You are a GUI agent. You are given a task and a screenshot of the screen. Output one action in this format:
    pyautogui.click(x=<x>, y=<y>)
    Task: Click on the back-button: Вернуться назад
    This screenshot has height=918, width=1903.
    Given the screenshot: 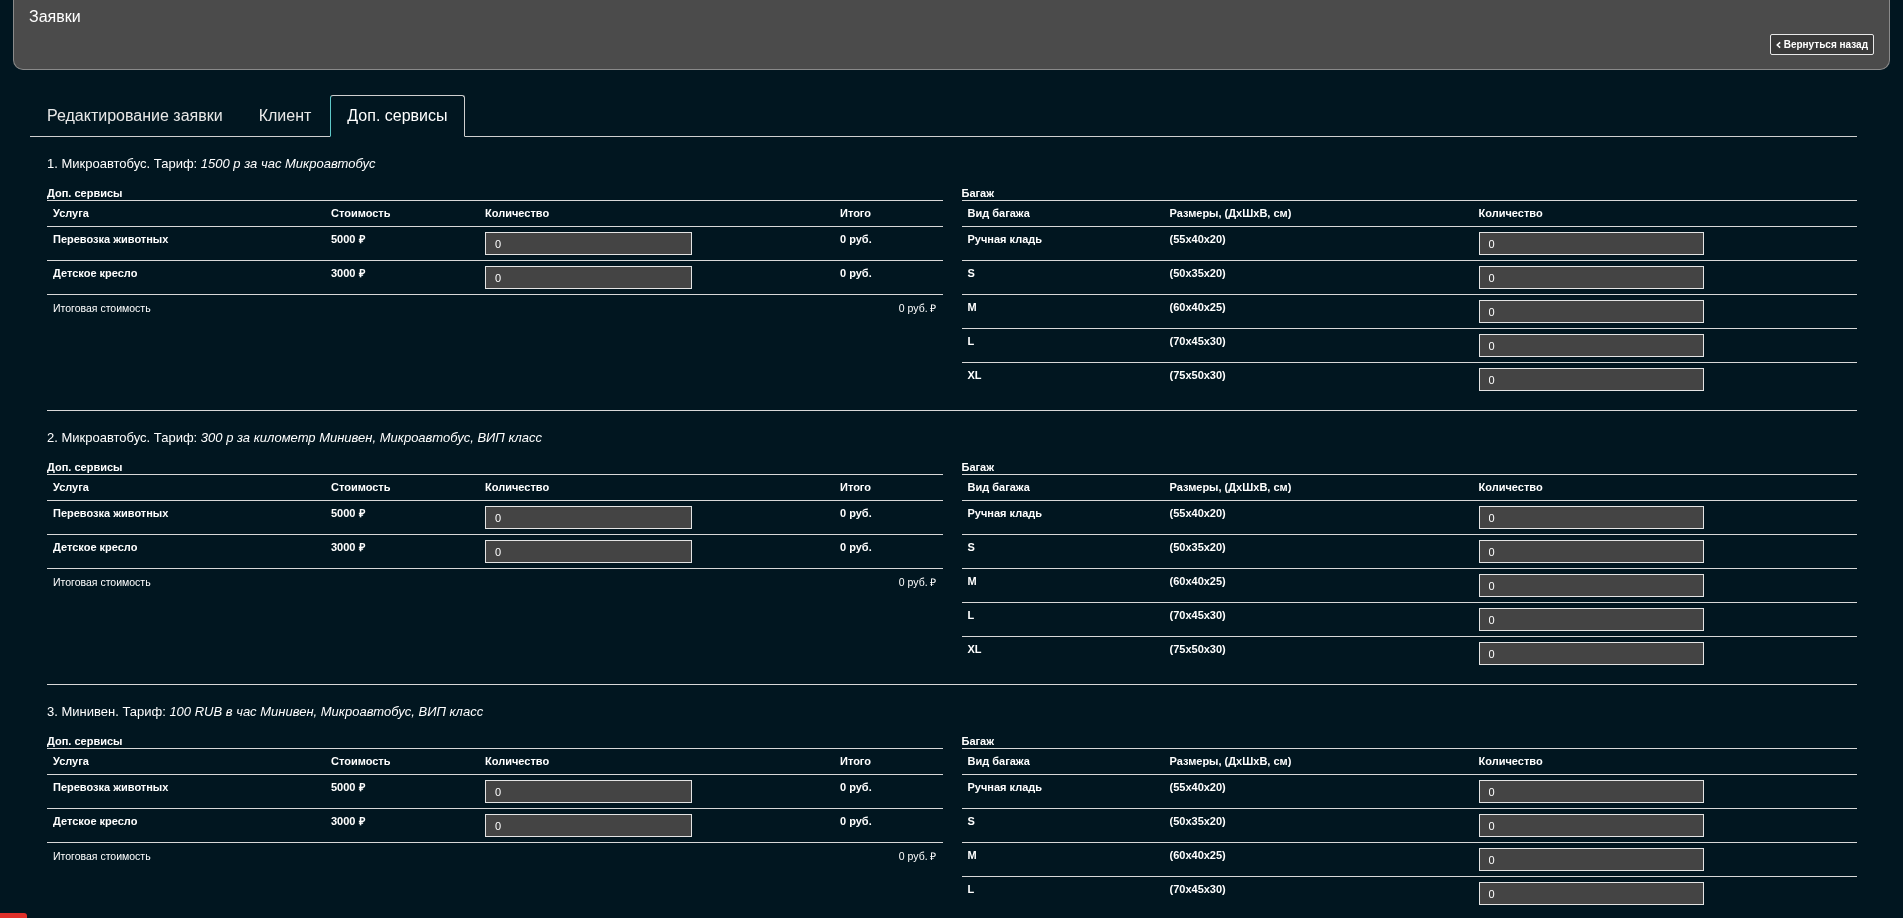 What is the action you would take?
    pyautogui.click(x=1821, y=44)
    